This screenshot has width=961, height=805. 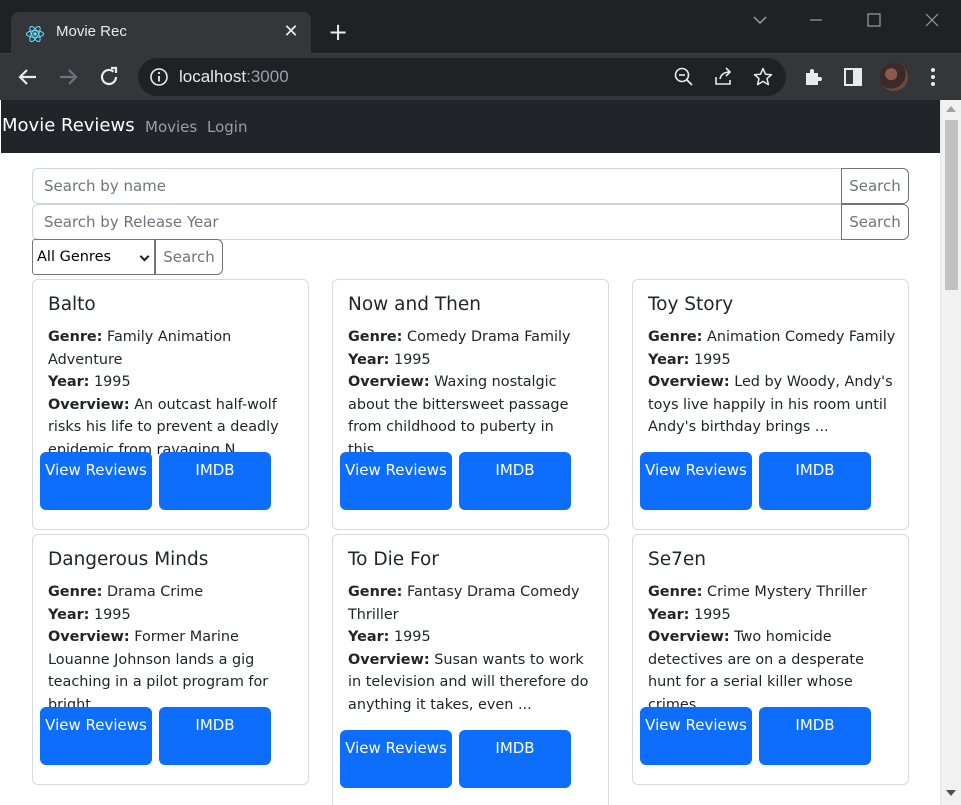 What do you see at coordinates (393, 559) in the screenshot?
I see `movie-title: To Die For` at bounding box center [393, 559].